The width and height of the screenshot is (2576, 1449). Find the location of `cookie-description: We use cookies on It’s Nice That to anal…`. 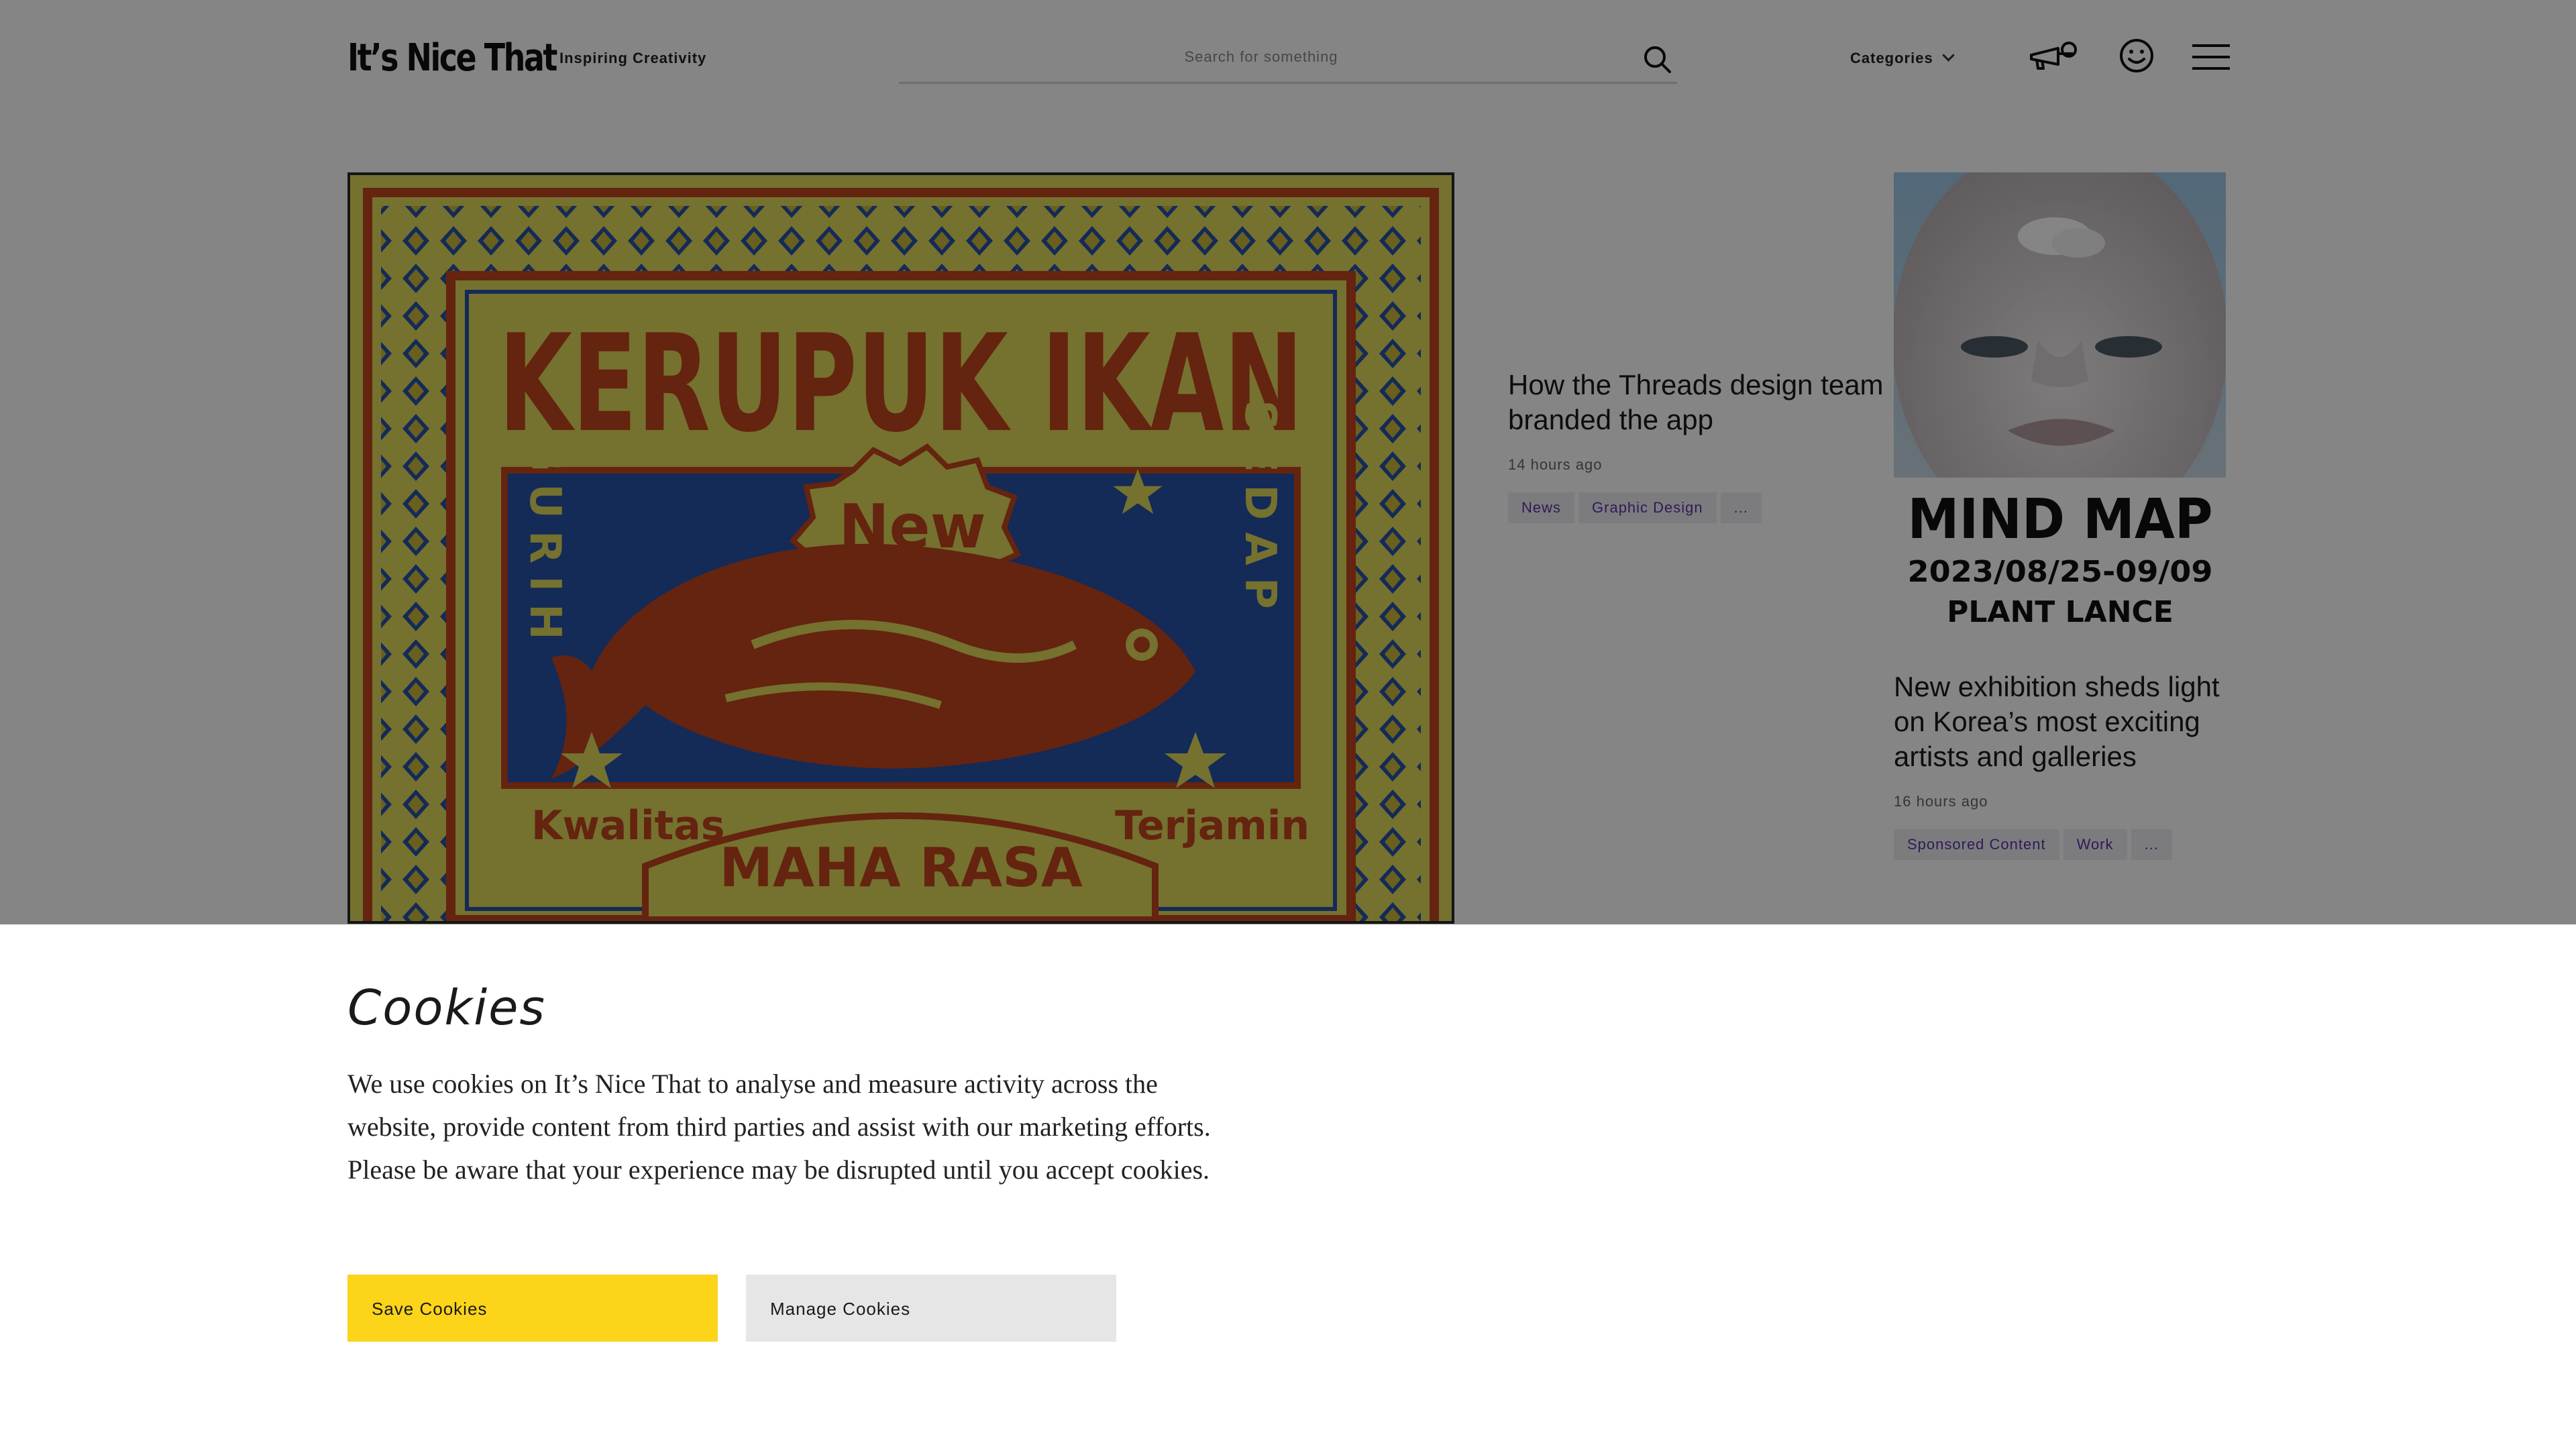

cookie-description: We use cookies on It’s Nice That to anal… is located at coordinates (779, 1127).